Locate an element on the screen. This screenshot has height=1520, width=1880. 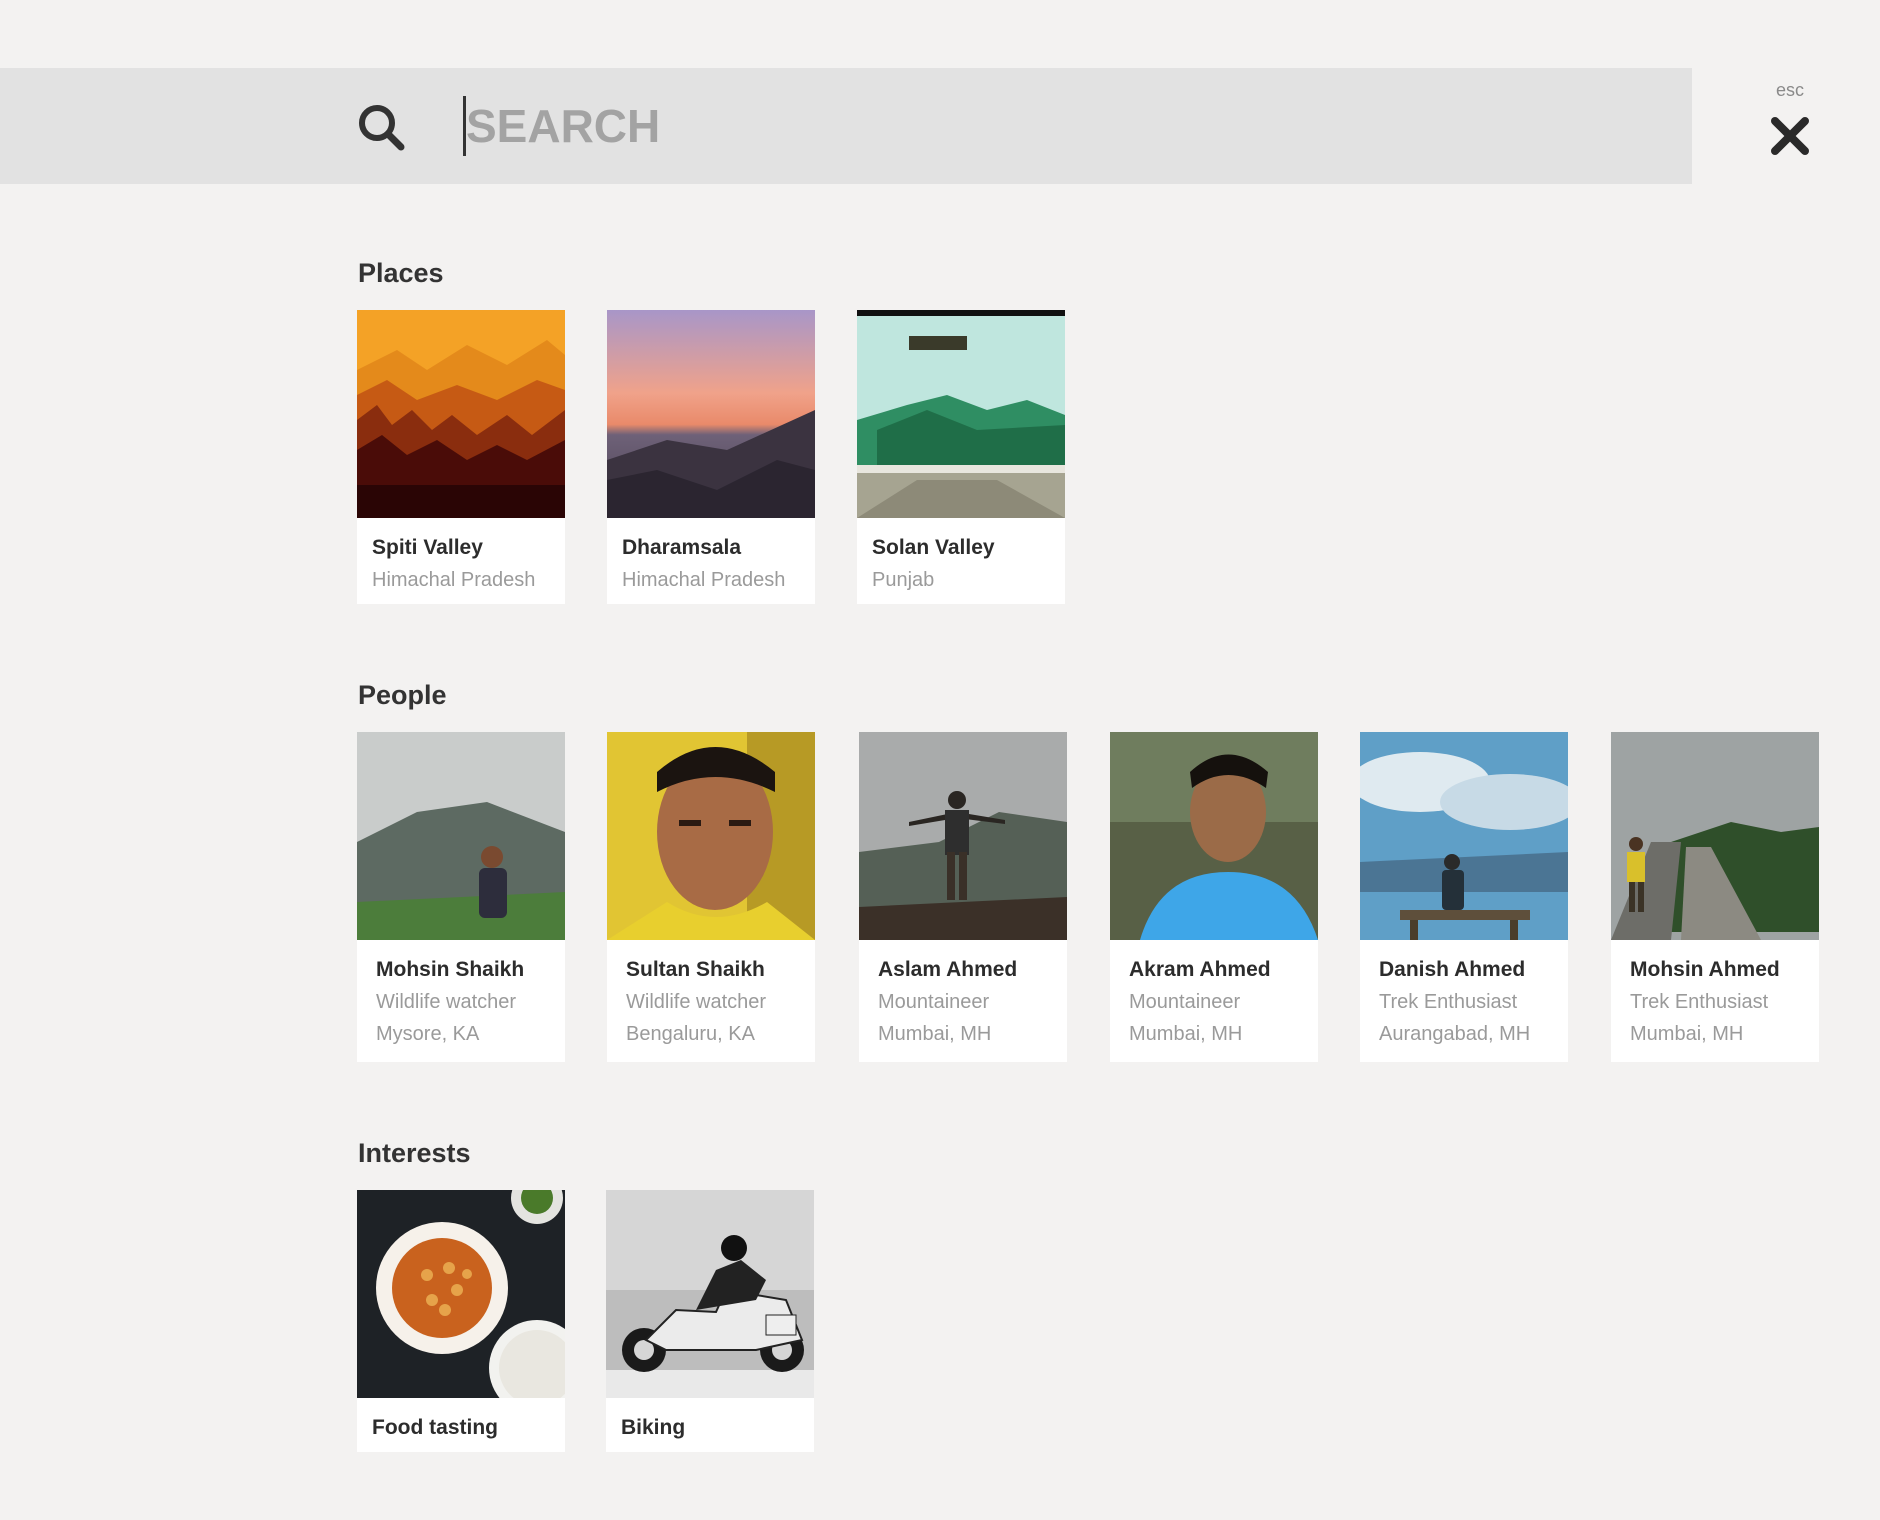
close-button: esc is located at coordinates (1790, 125).